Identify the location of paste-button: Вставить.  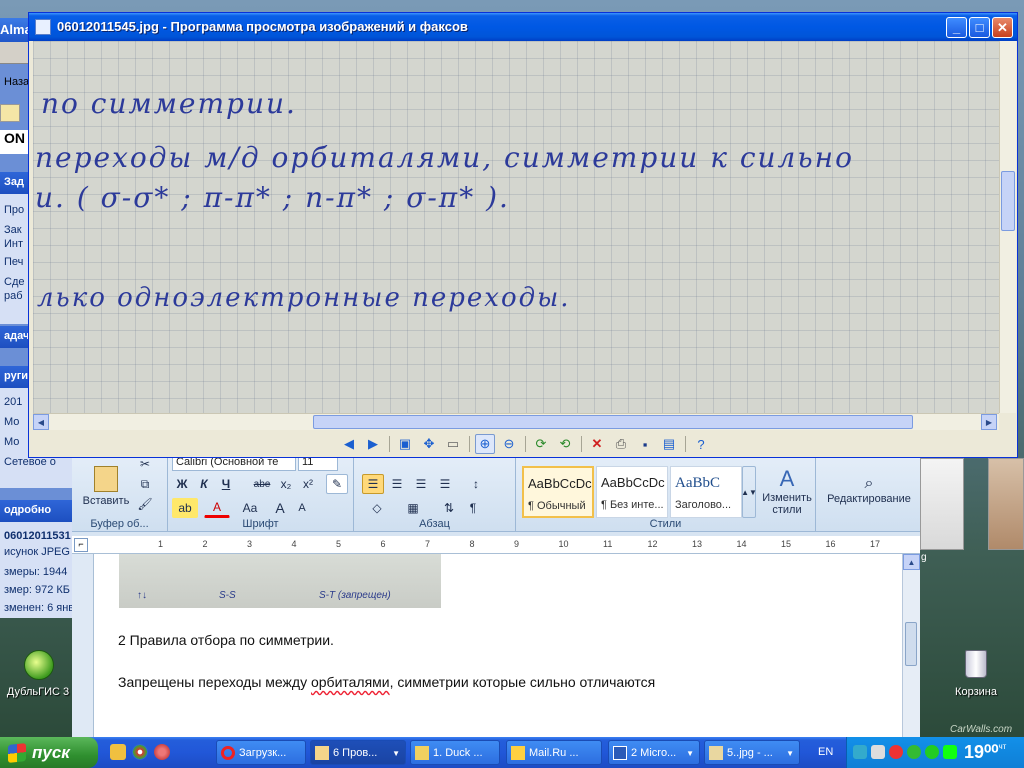
(106, 486).